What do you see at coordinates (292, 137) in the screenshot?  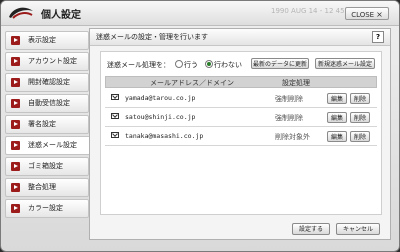 I see `row-action: 削除対象外` at bounding box center [292, 137].